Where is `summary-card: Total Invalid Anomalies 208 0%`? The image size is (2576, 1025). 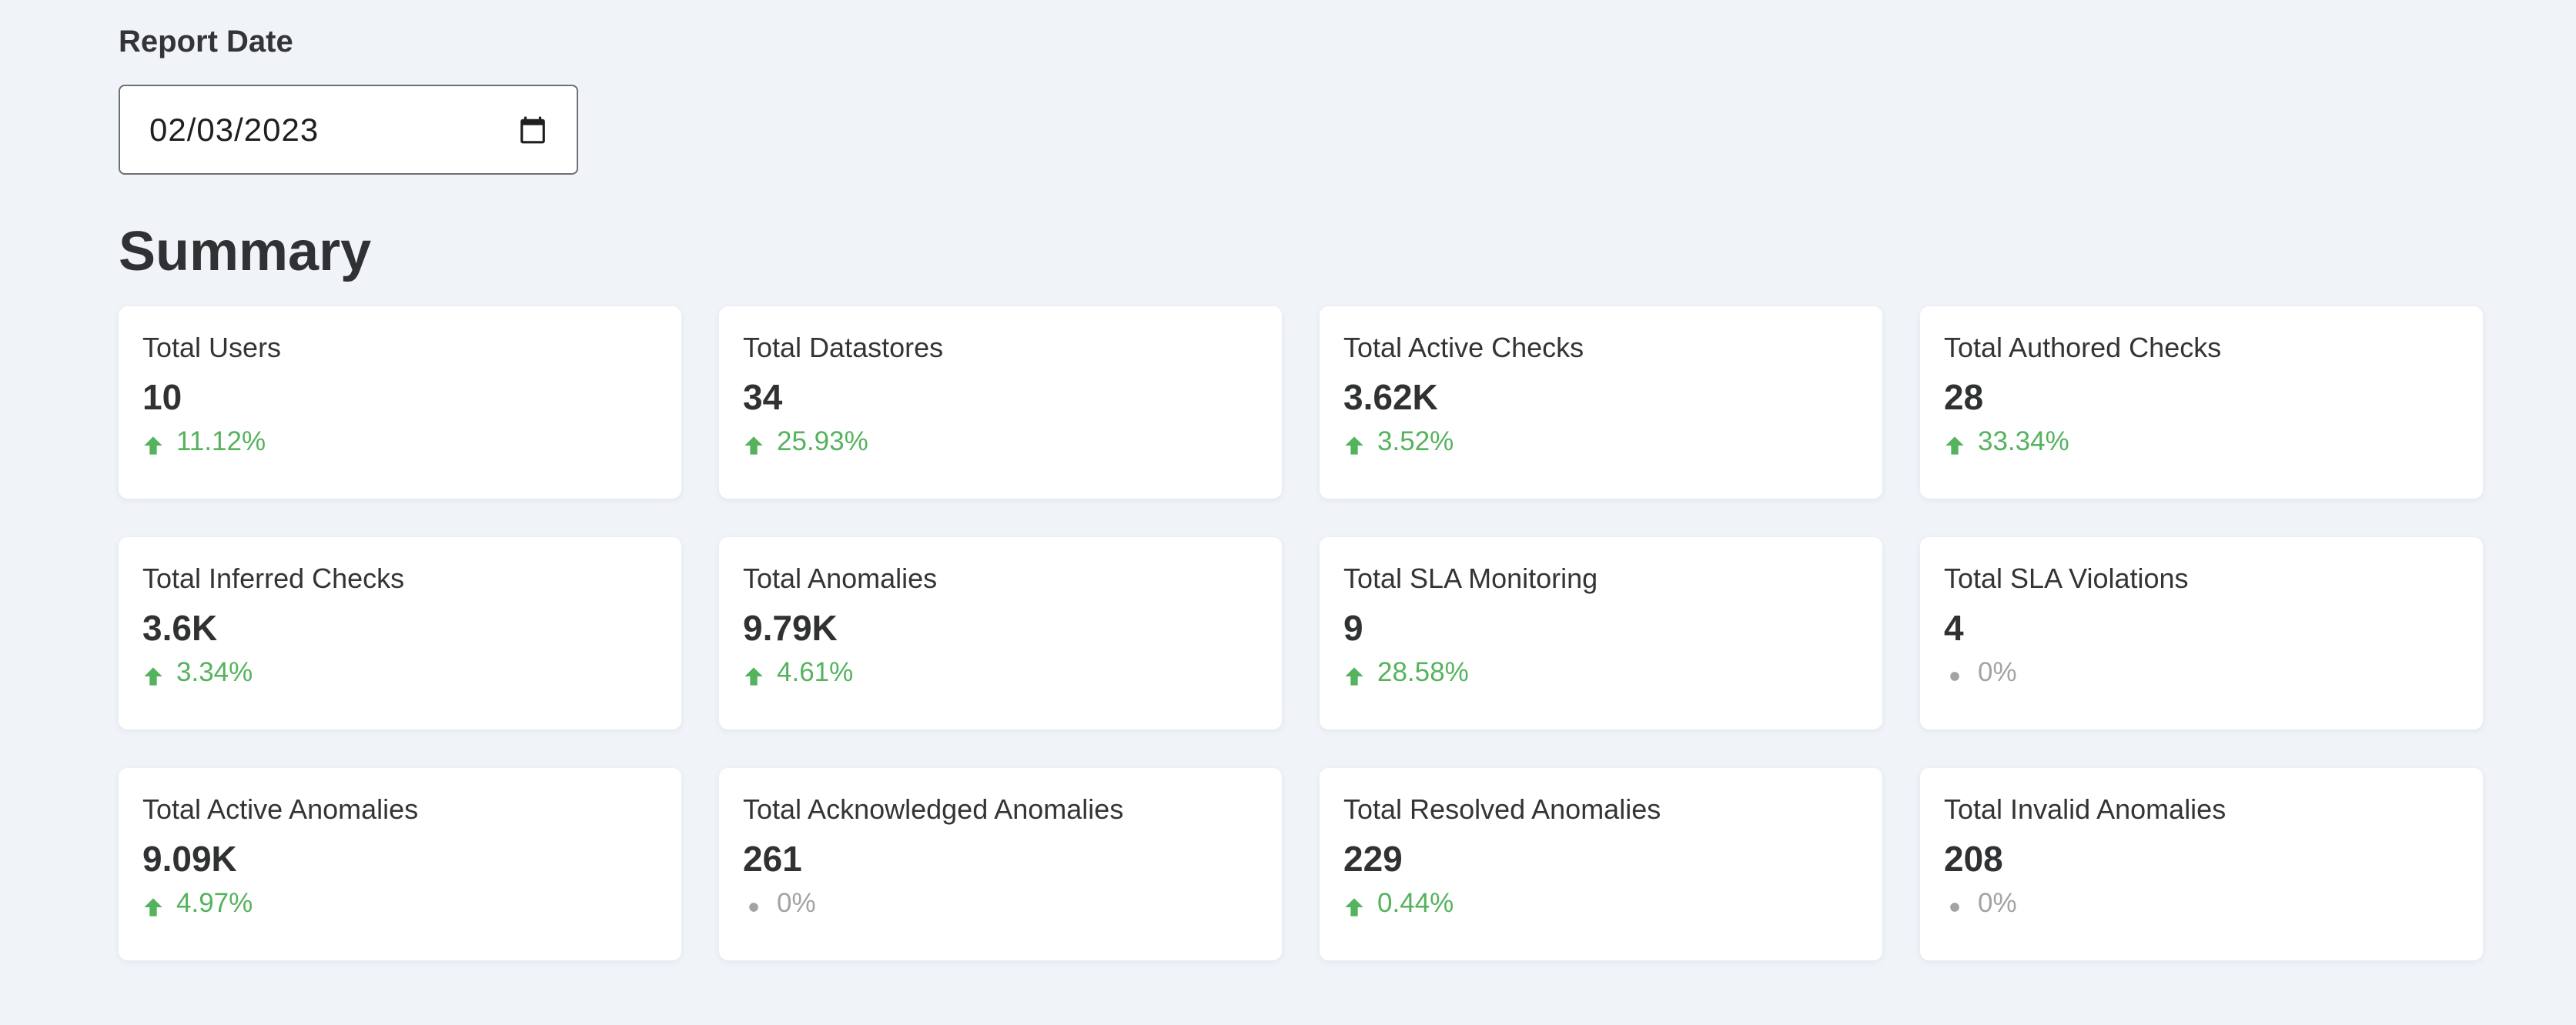 summary-card: Total Invalid Anomalies 208 0% is located at coordinates (2201, 864).